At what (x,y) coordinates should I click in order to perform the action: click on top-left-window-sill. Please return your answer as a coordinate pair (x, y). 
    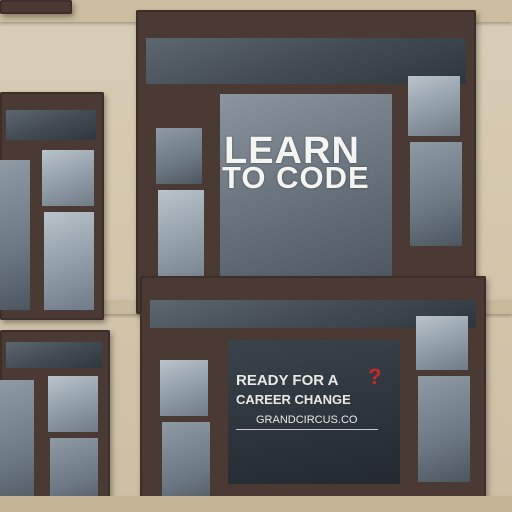
    Looking at the image, I should click on (36, 7).